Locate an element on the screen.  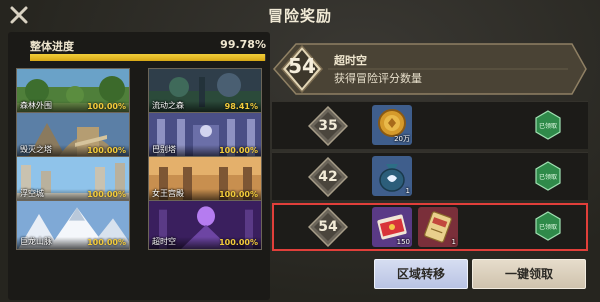
region-card-hyperspace: 超时空 100.00% is located at coordinates (205, 225).